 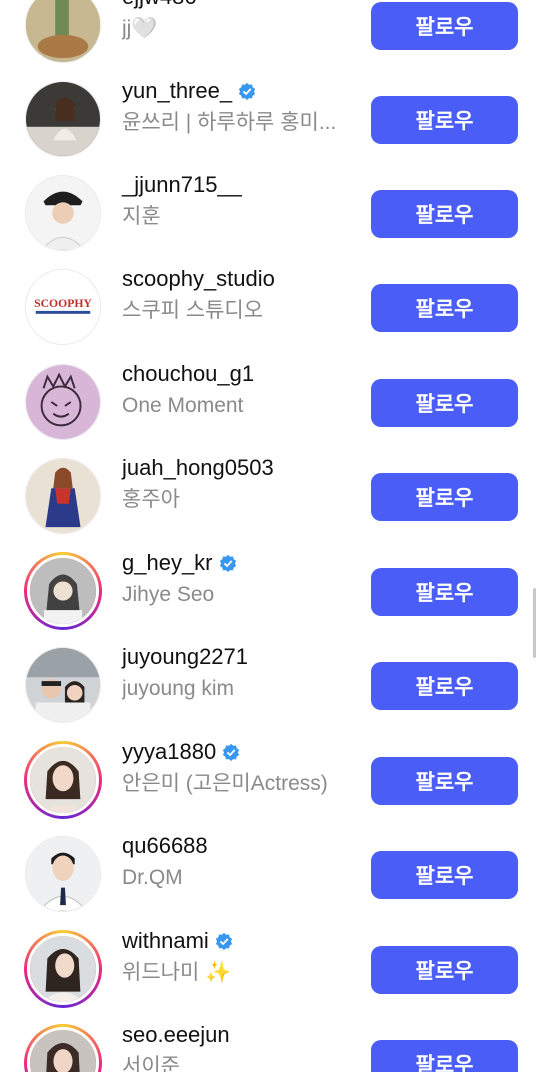 I want to click on username: juah_hong0503, so click(x=242, y=468).